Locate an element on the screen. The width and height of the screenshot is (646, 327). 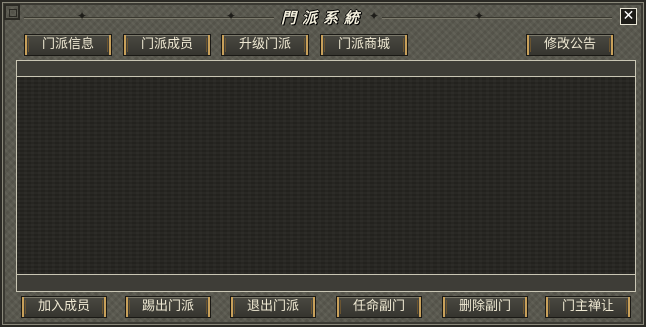
title-bar: ✦ ✦ ✦ ✦ 門派系統 ✕ is located at coordinates (323, 17).